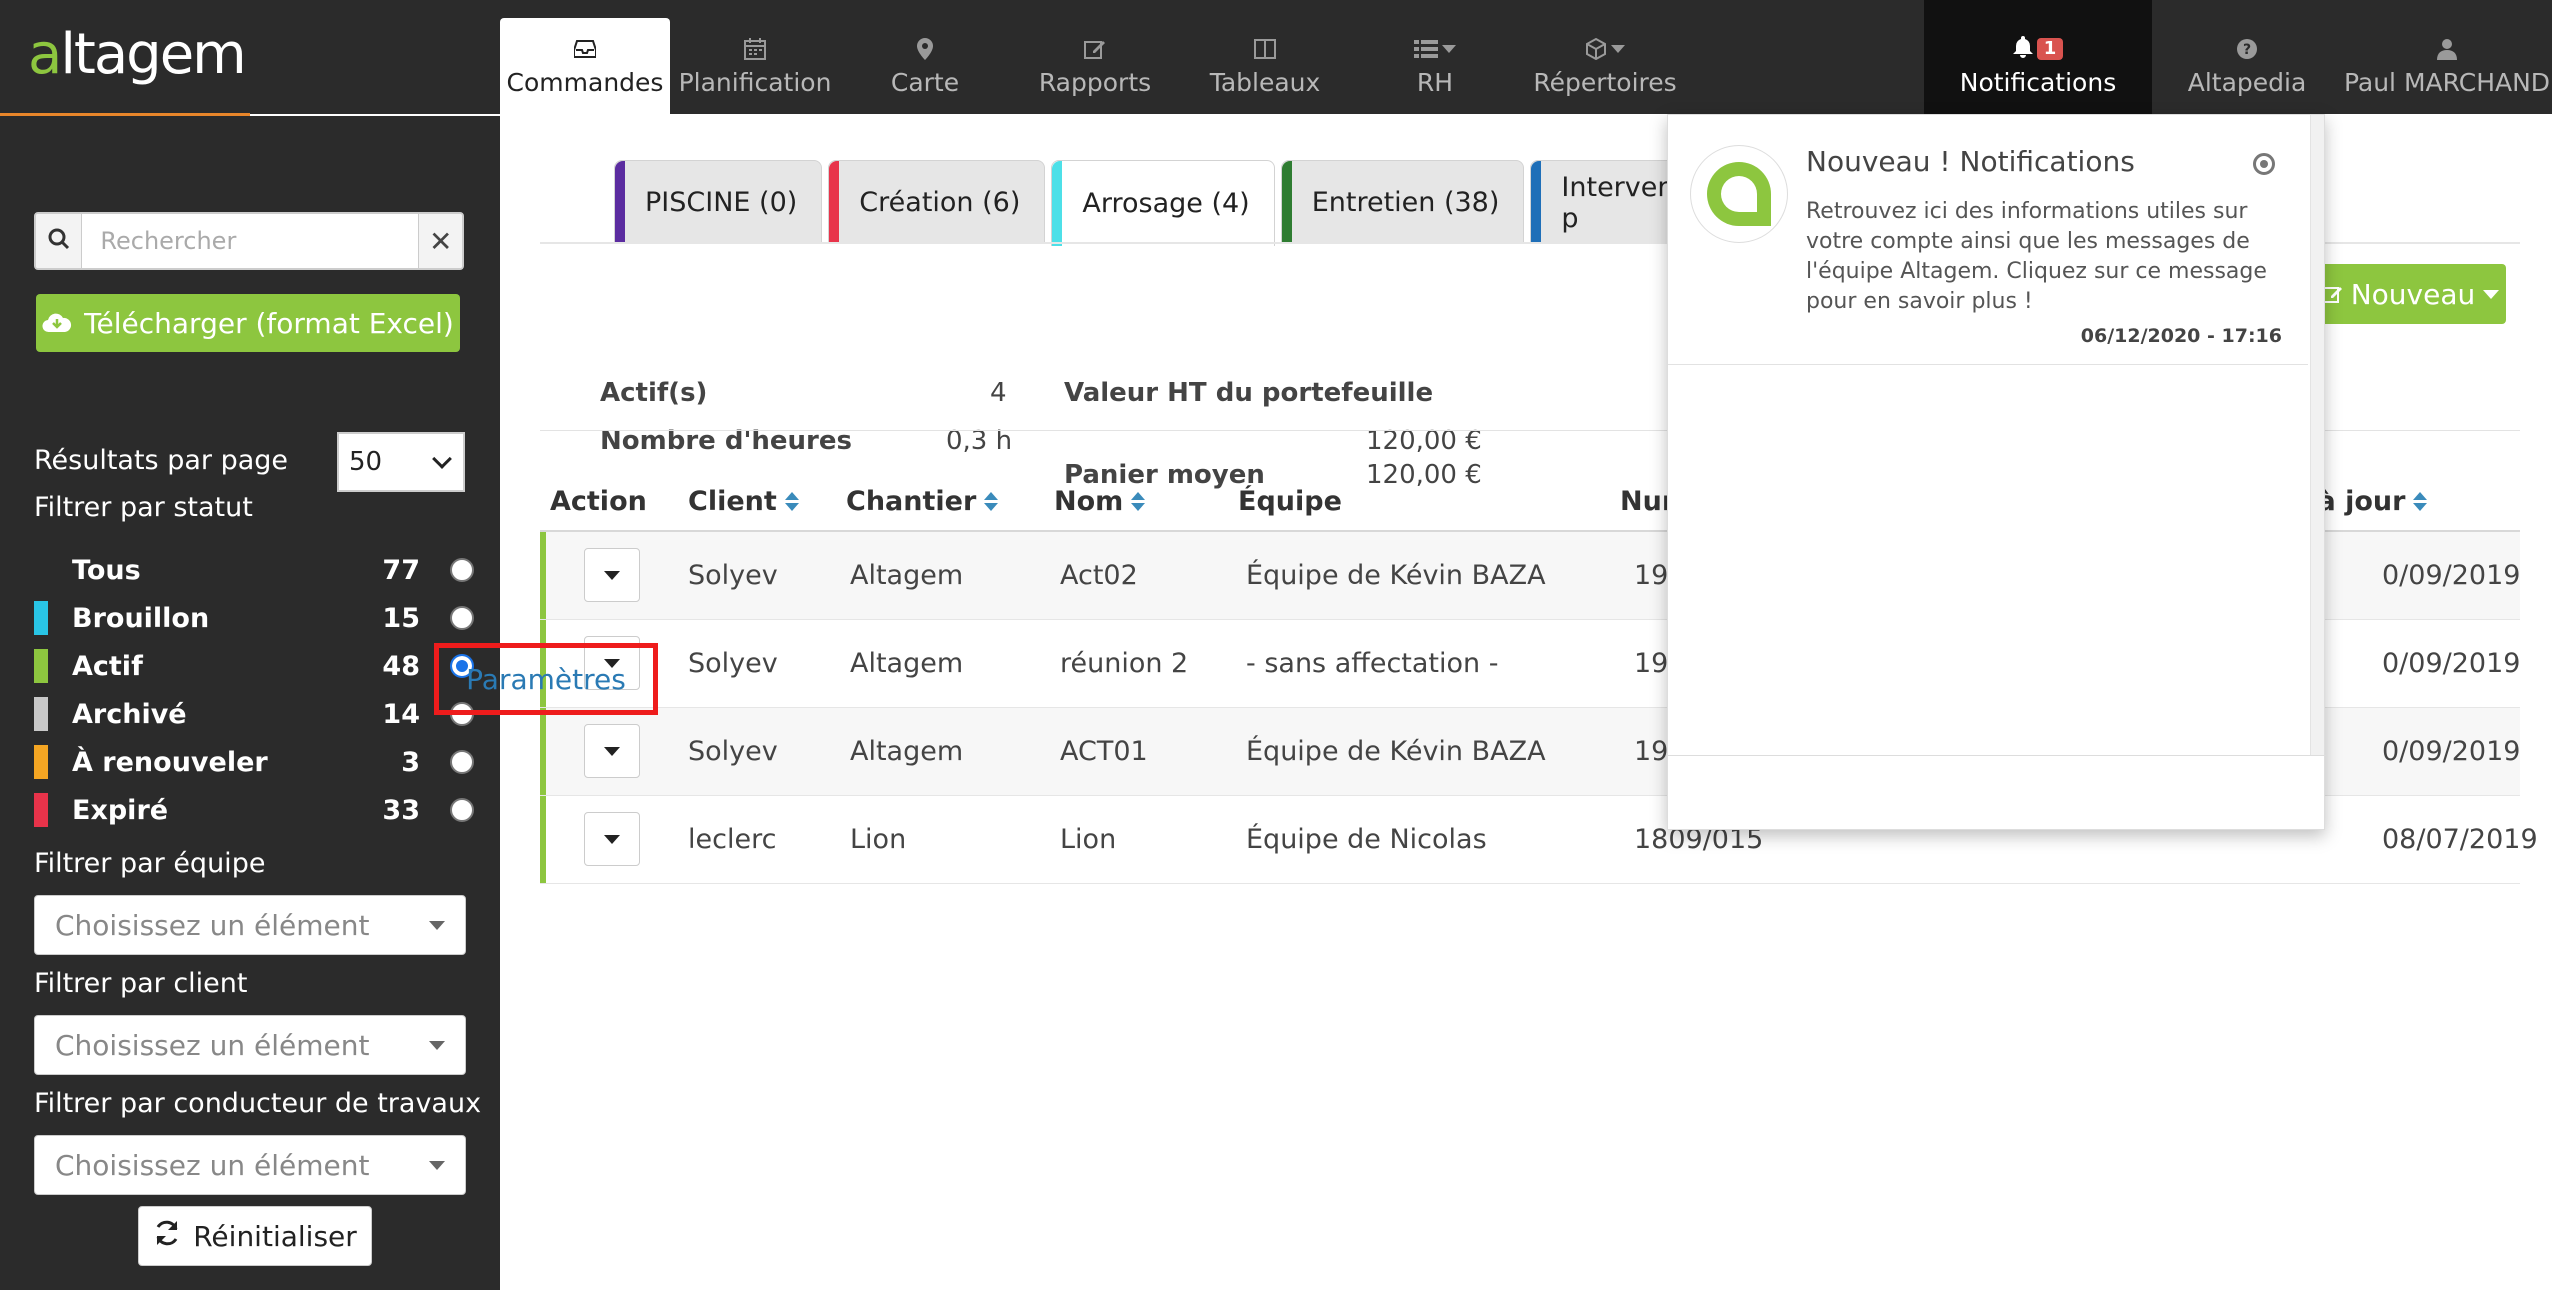 Image resolution: width=2552 pixels, height=1290 pixels. What do you see at coordinates (2447, 66) in the screenshot?
I see `nav-user-menu: Paul MARCHAND` at bounding box center [2447, 66].